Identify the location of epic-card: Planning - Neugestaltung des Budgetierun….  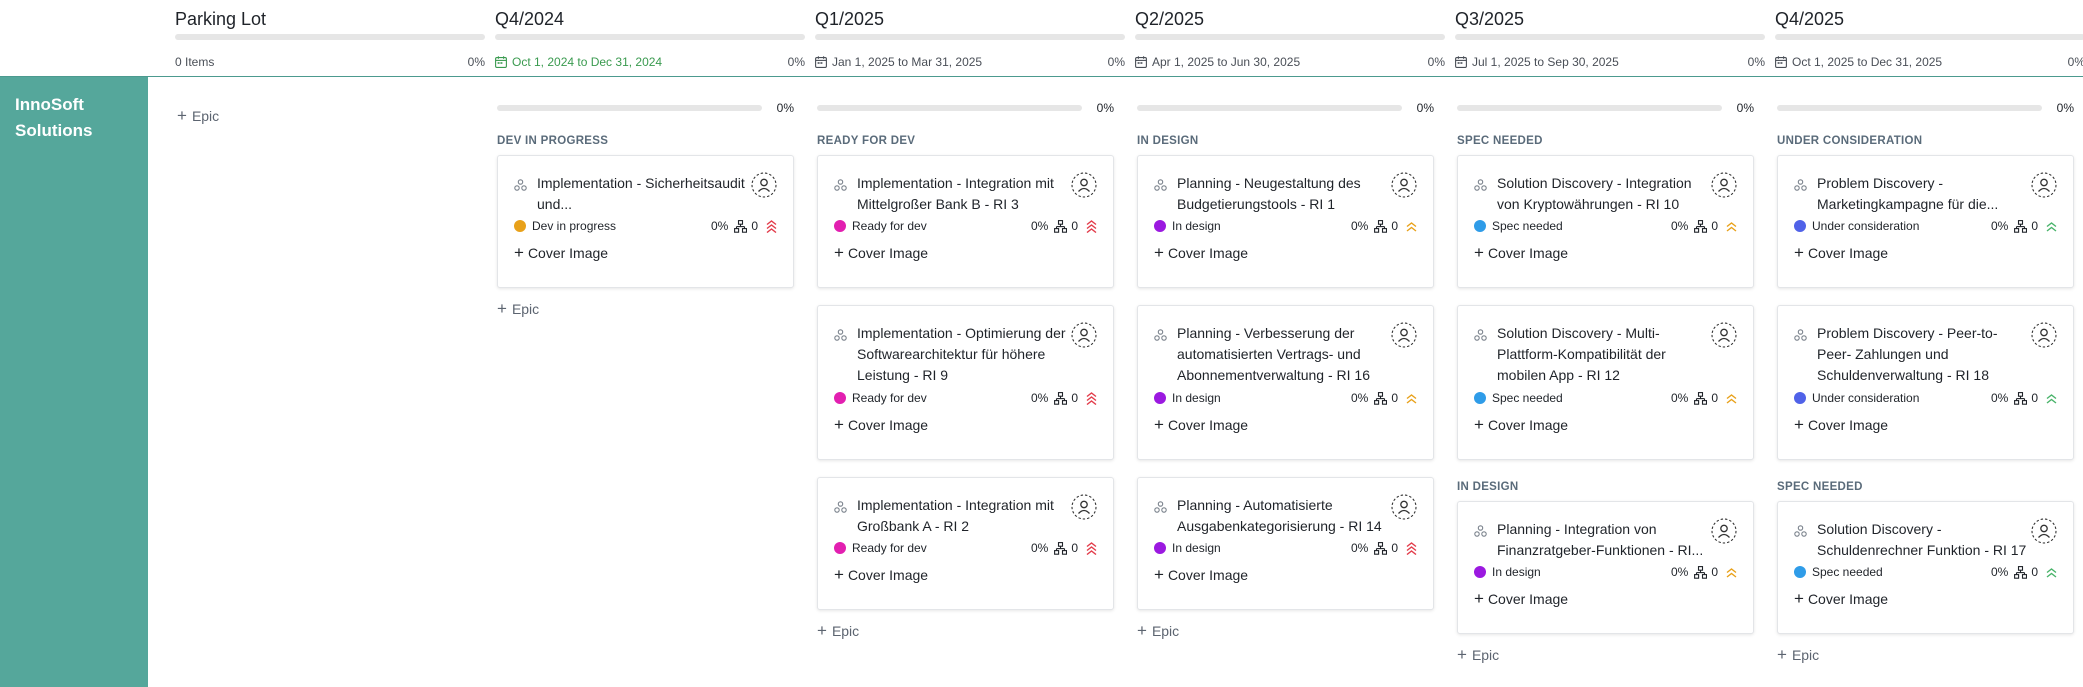
(1285, 221).